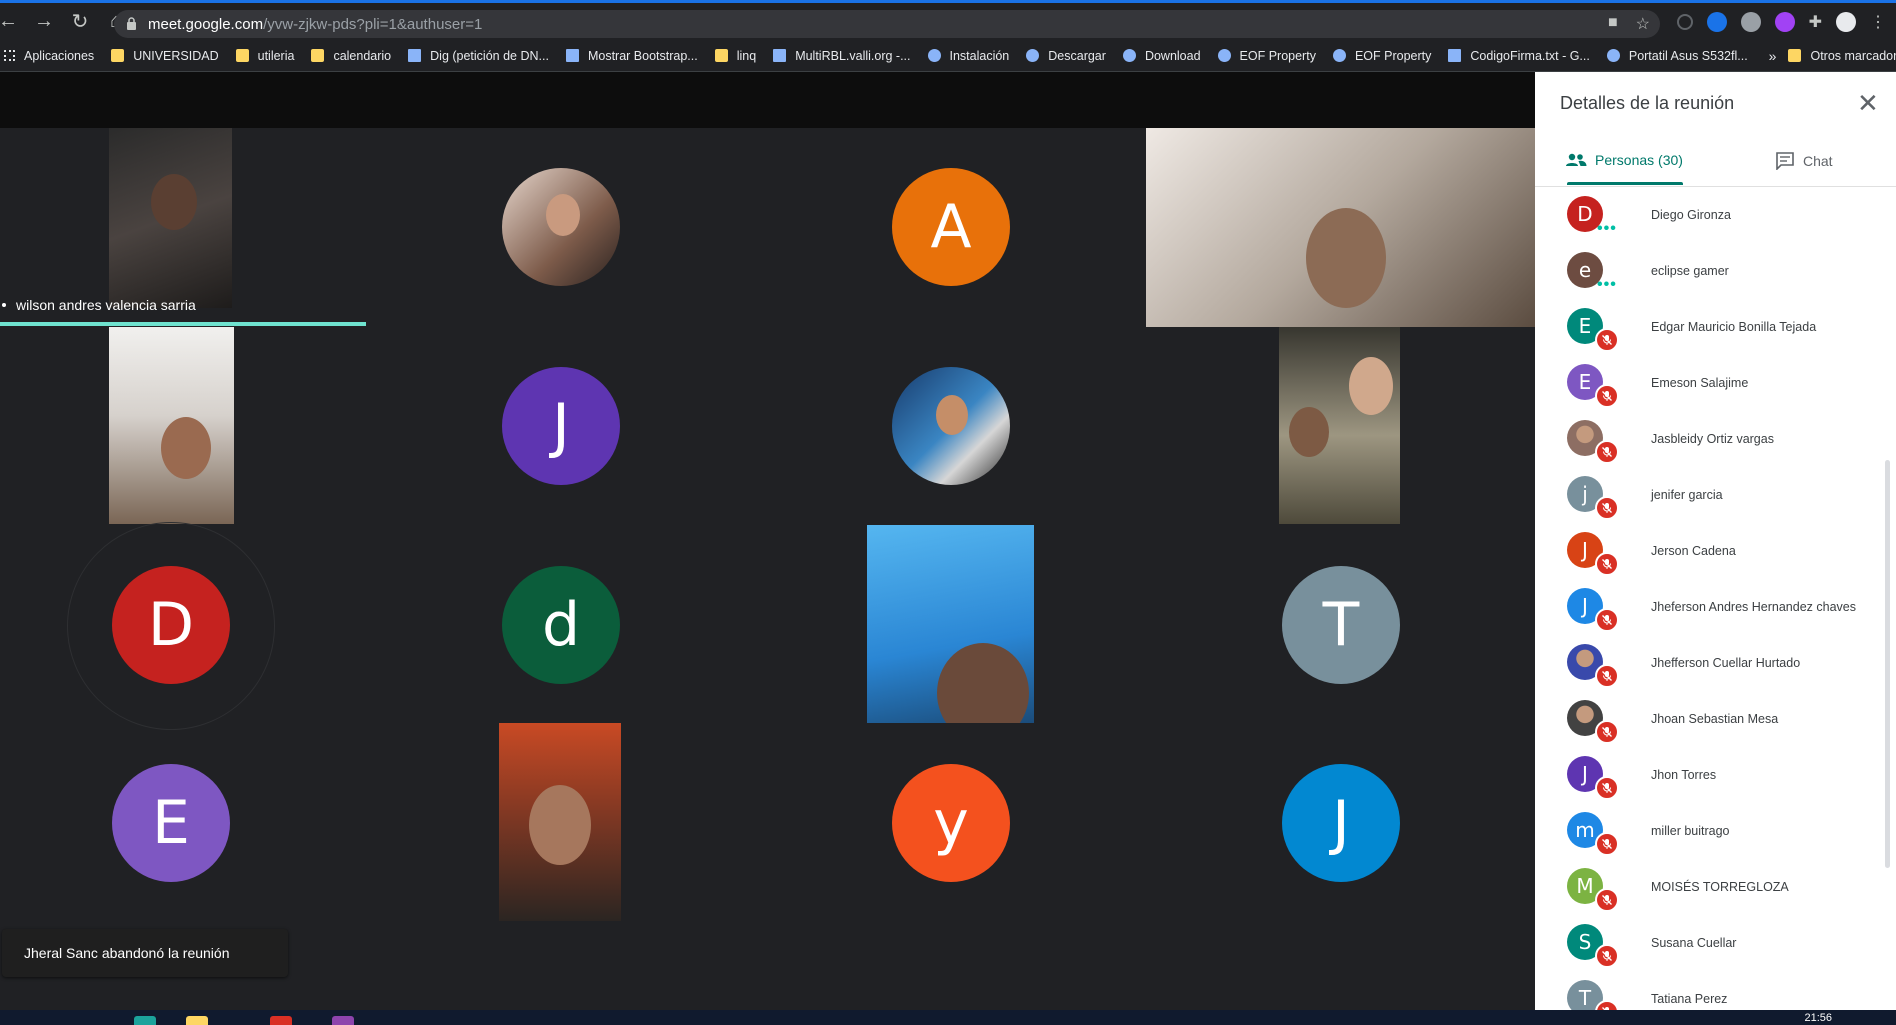  I want to click on bookmark-label: Aplicaciones, so click(59, 55).